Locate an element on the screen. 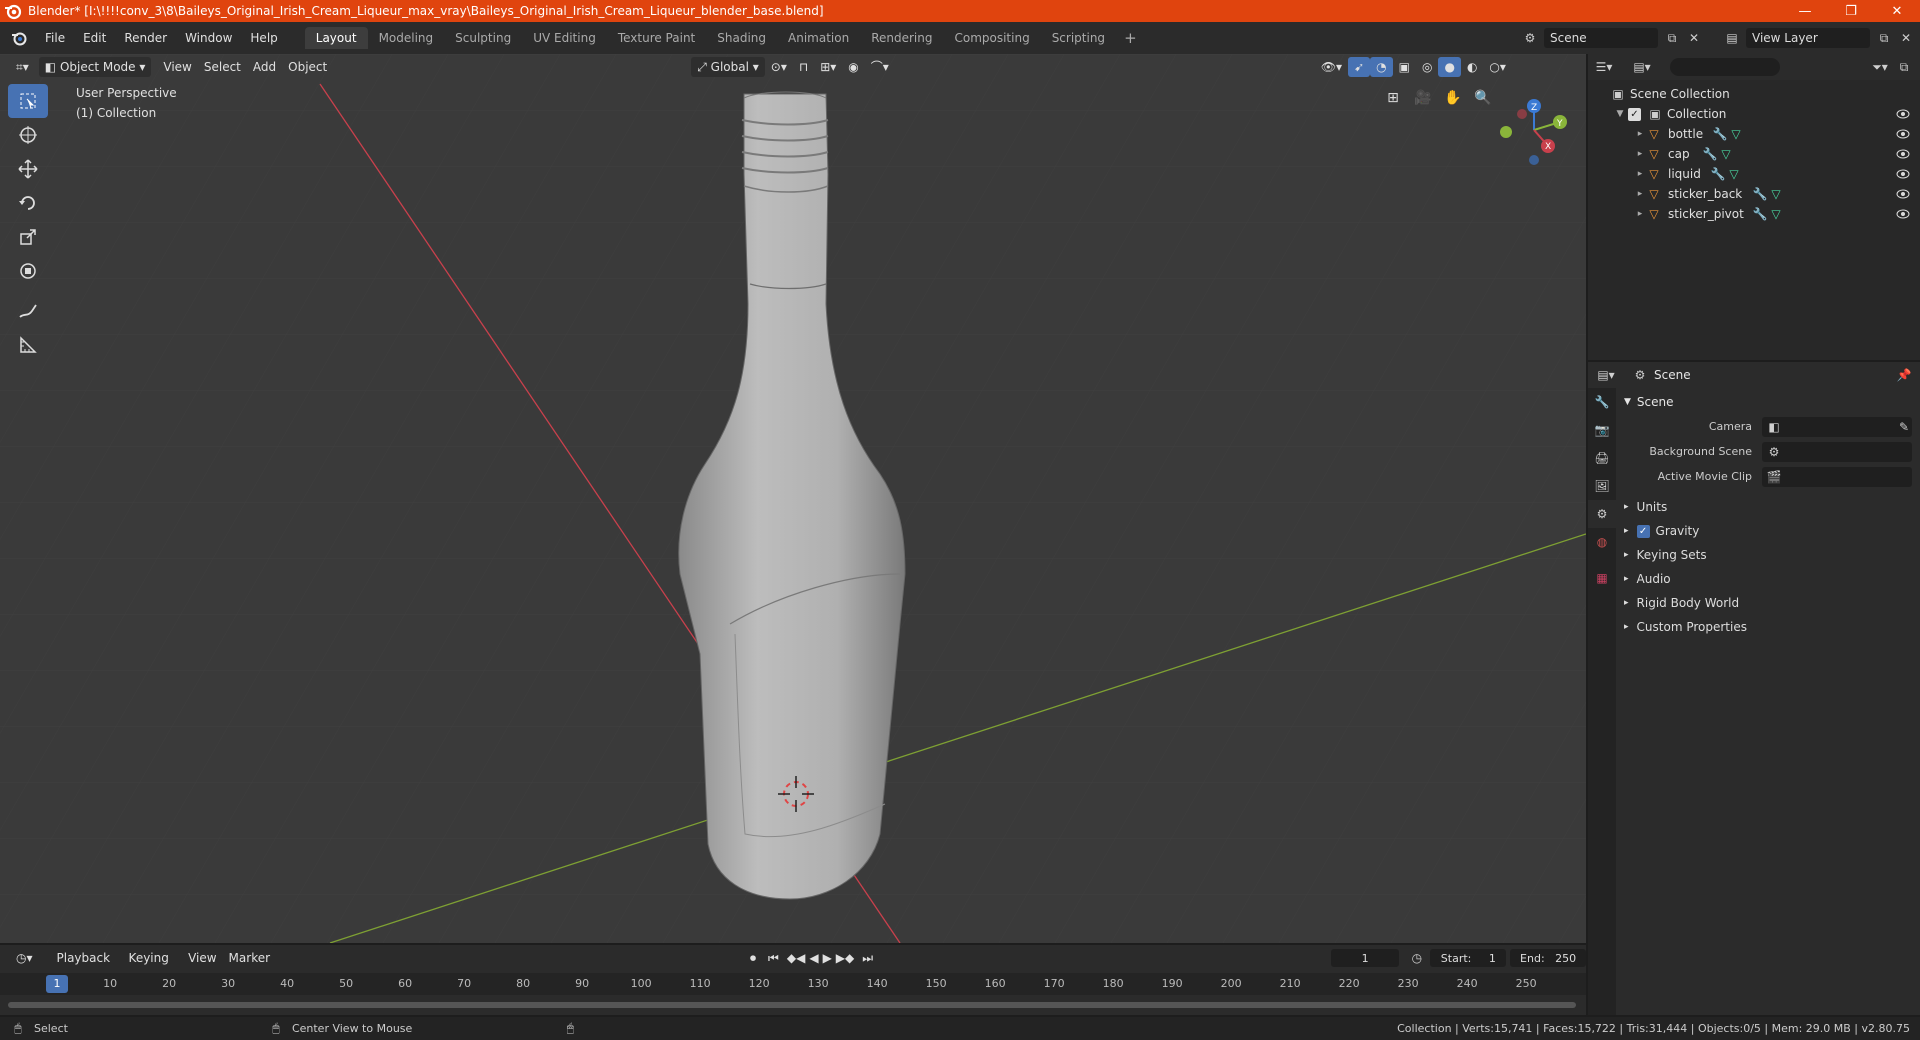  tab-compositing: Compositing is located at coordinates (991, 38).